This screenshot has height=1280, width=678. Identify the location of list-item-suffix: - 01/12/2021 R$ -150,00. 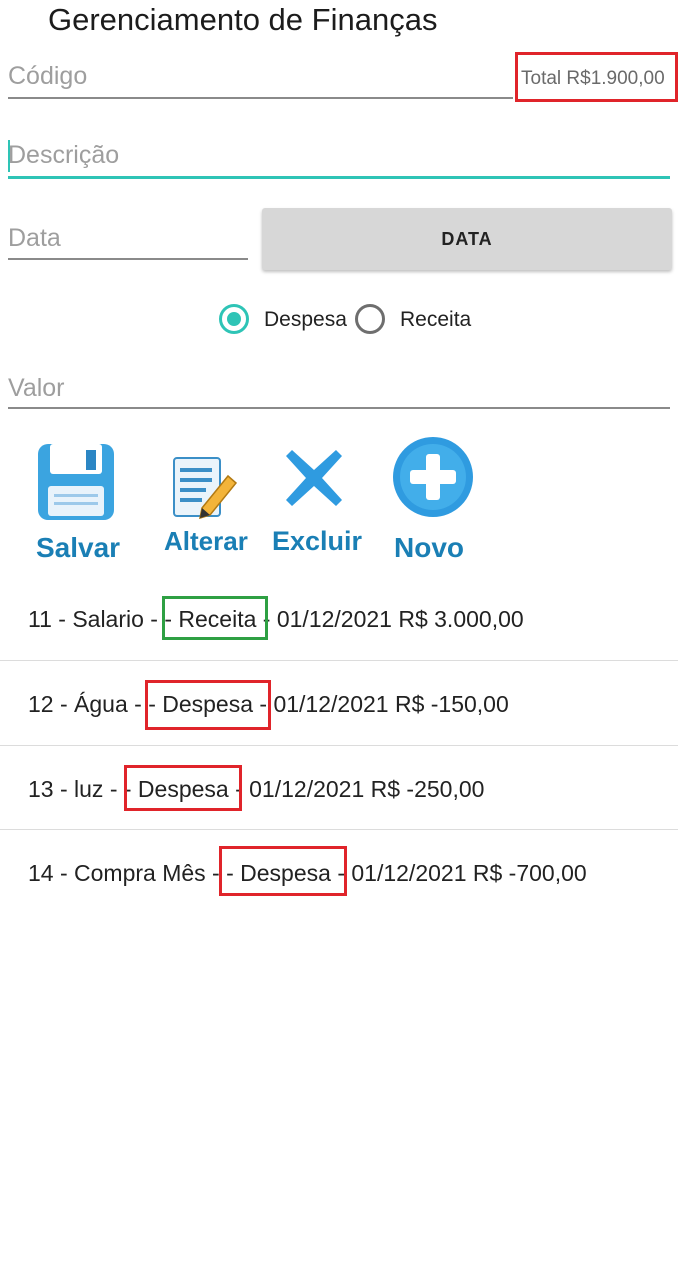
(384, 704).